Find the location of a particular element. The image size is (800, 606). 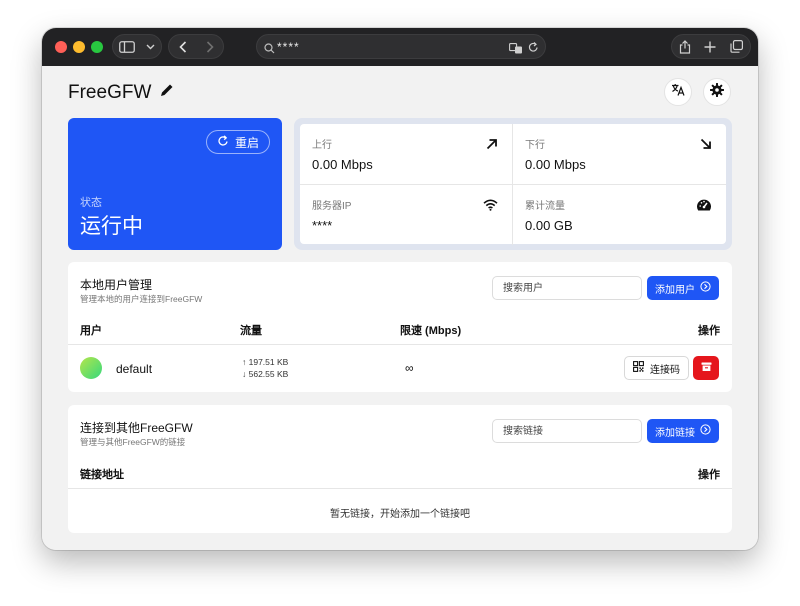

browser-titlebar: **** is located at coordinates (400, 47).